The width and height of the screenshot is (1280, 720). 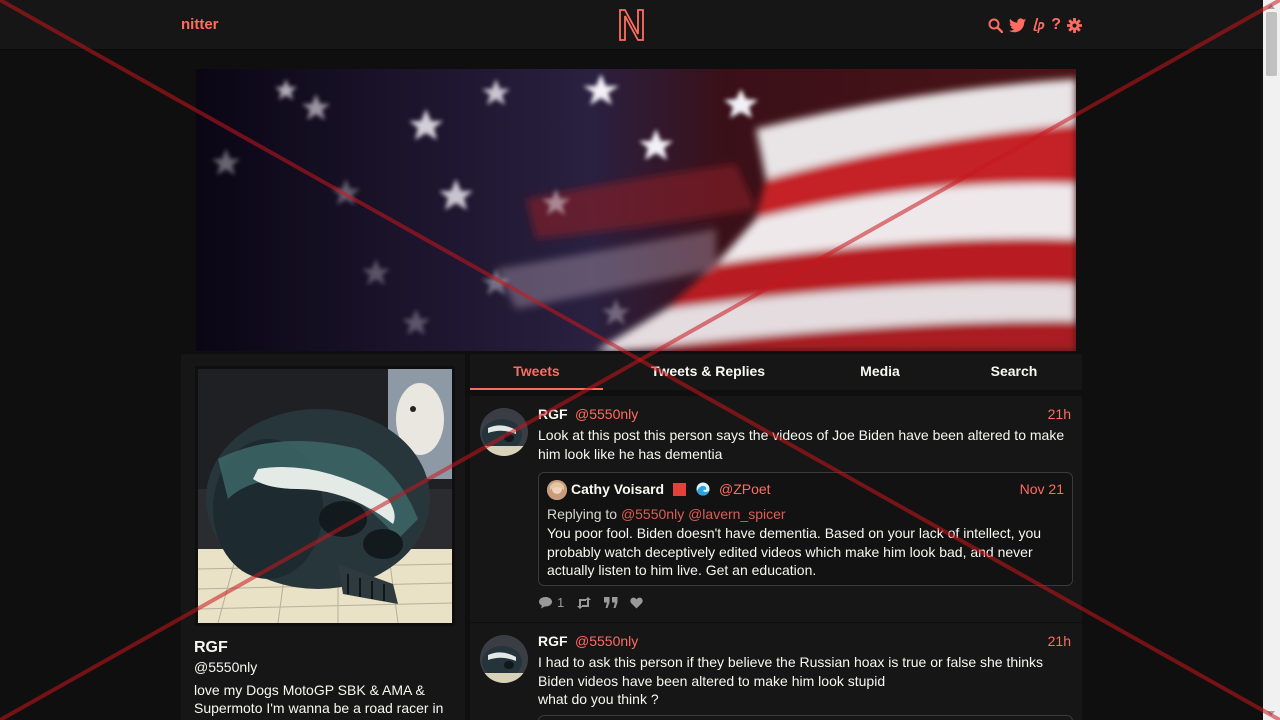 I want to click on quote-date: Nov 21, so click(x=1042, y=489).